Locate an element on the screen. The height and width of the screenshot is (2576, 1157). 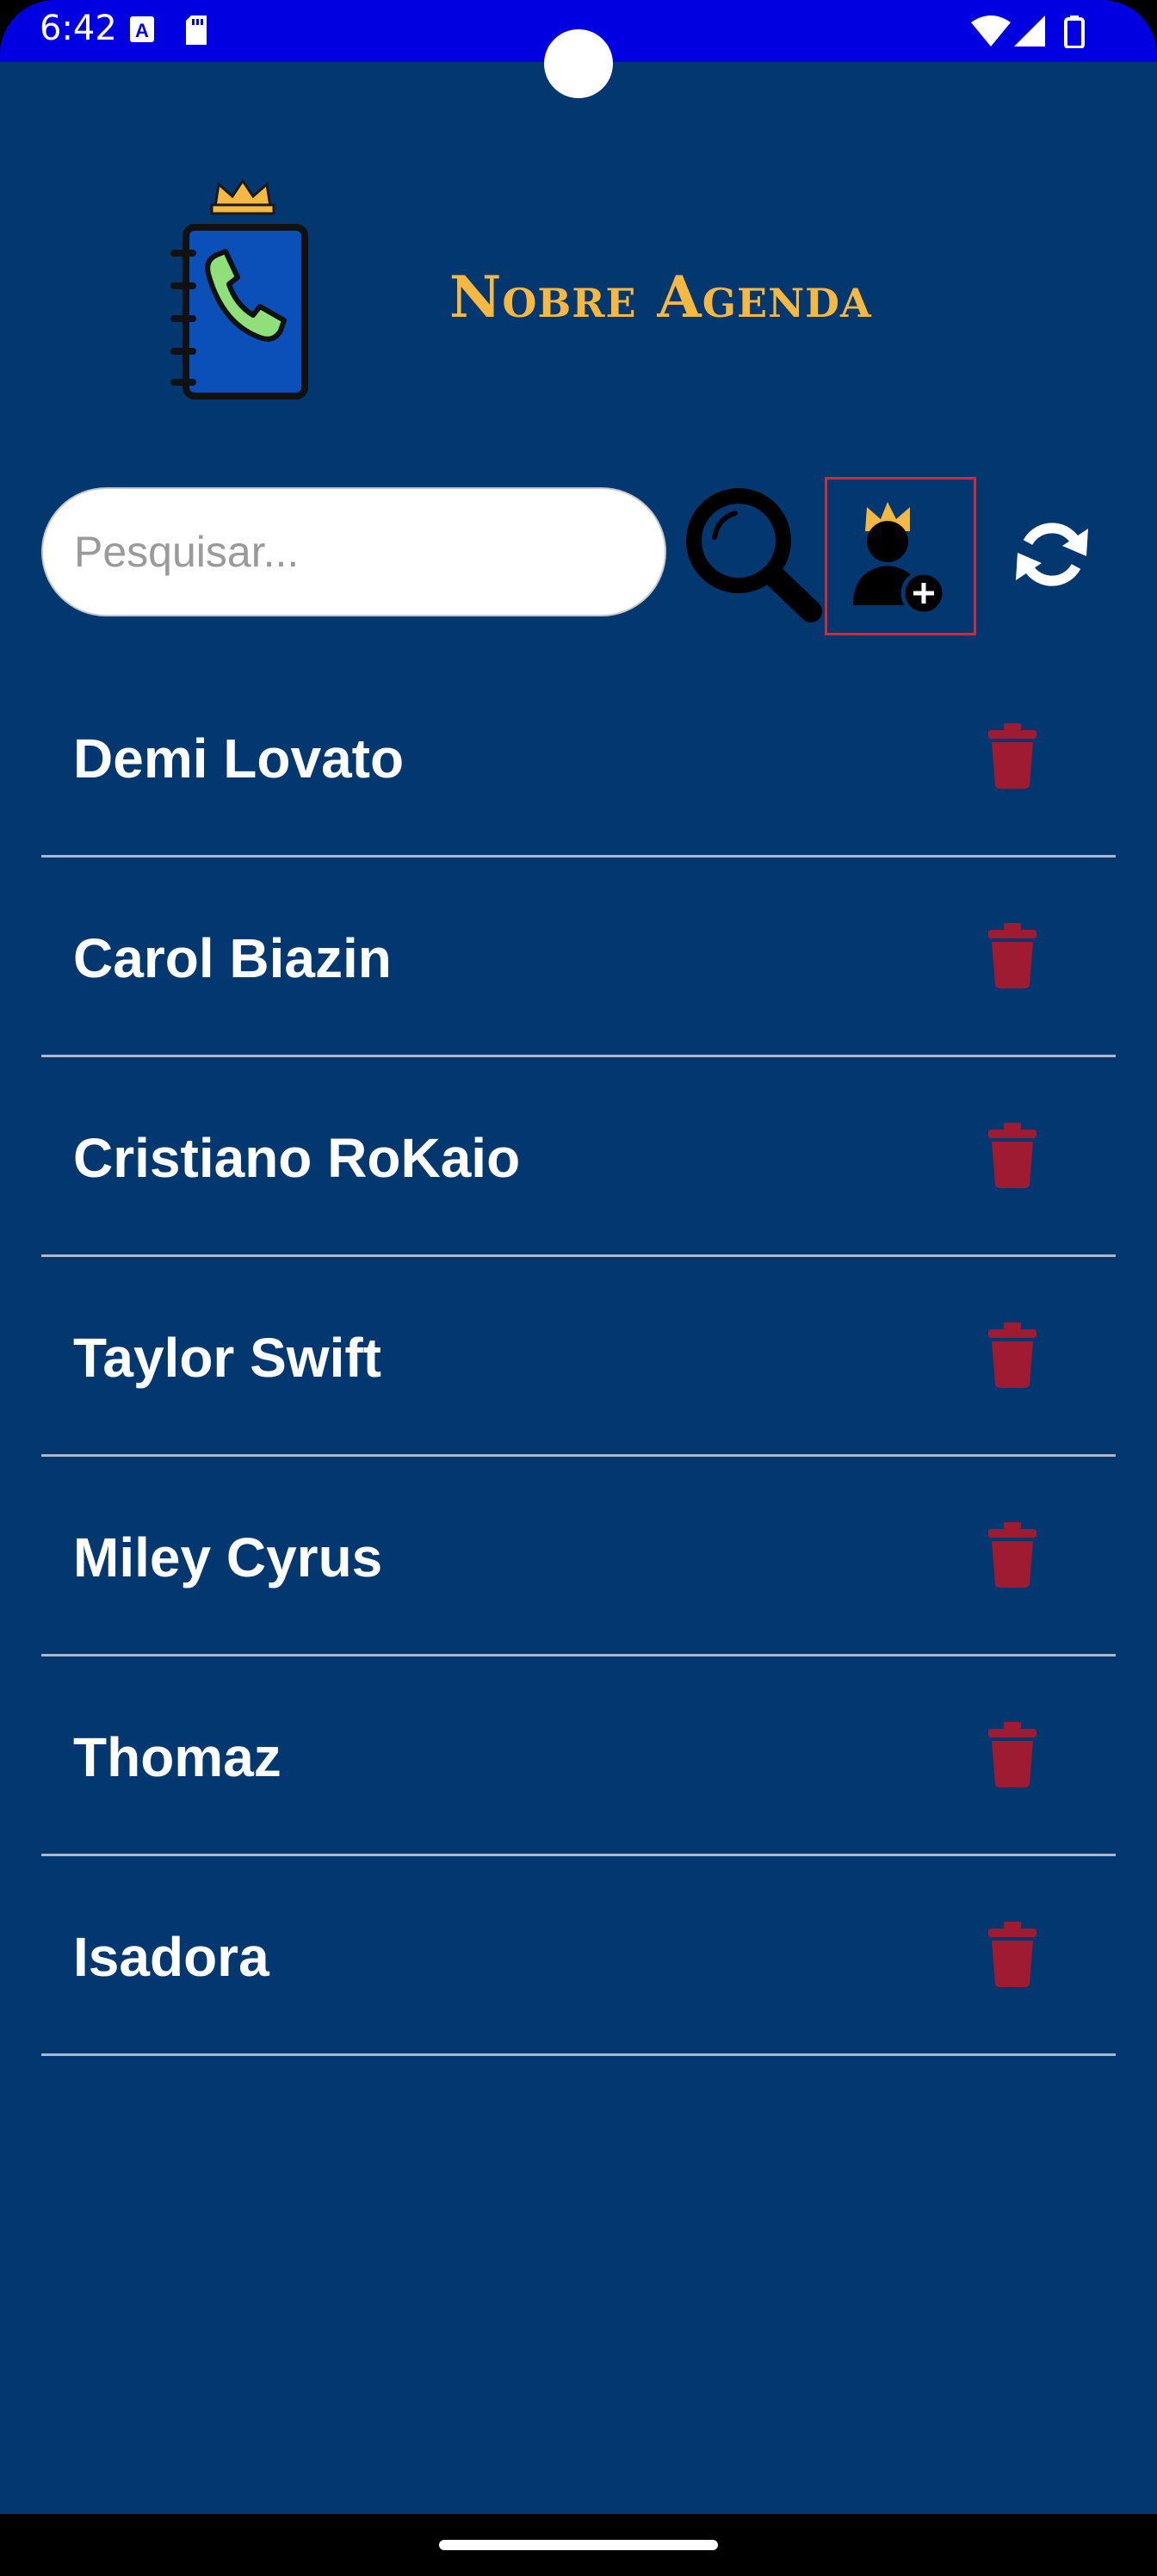
contact-row: Taylor Swift is located at coordinates (579, 1357).